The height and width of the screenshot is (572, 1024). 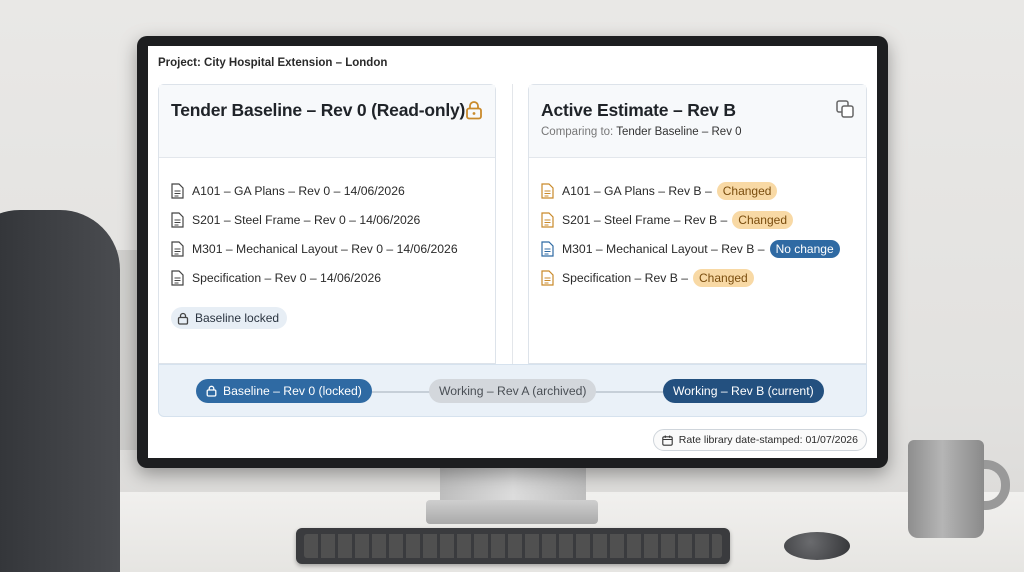 I want to click on compare-icon, so click(x=845, y=109).